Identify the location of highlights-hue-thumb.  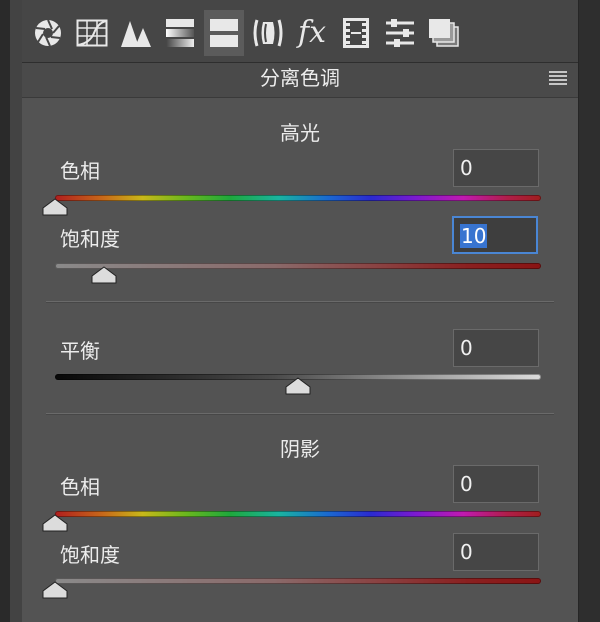
(55, 207).